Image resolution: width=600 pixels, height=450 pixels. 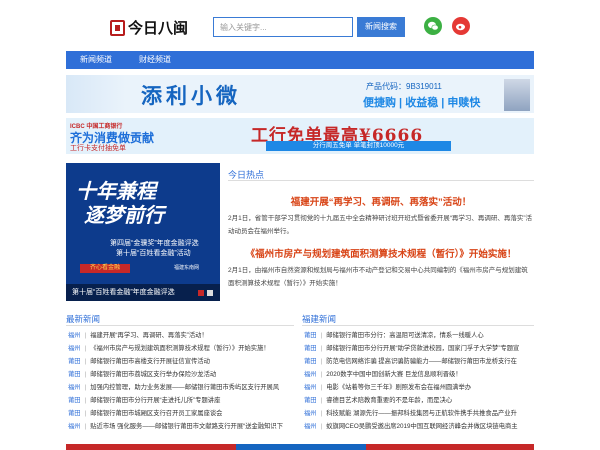 I want to click on list-item: 福州 | 电影《站着等你三千年》剧照发布会在福州圆满举办, so click(x=419, y=388).